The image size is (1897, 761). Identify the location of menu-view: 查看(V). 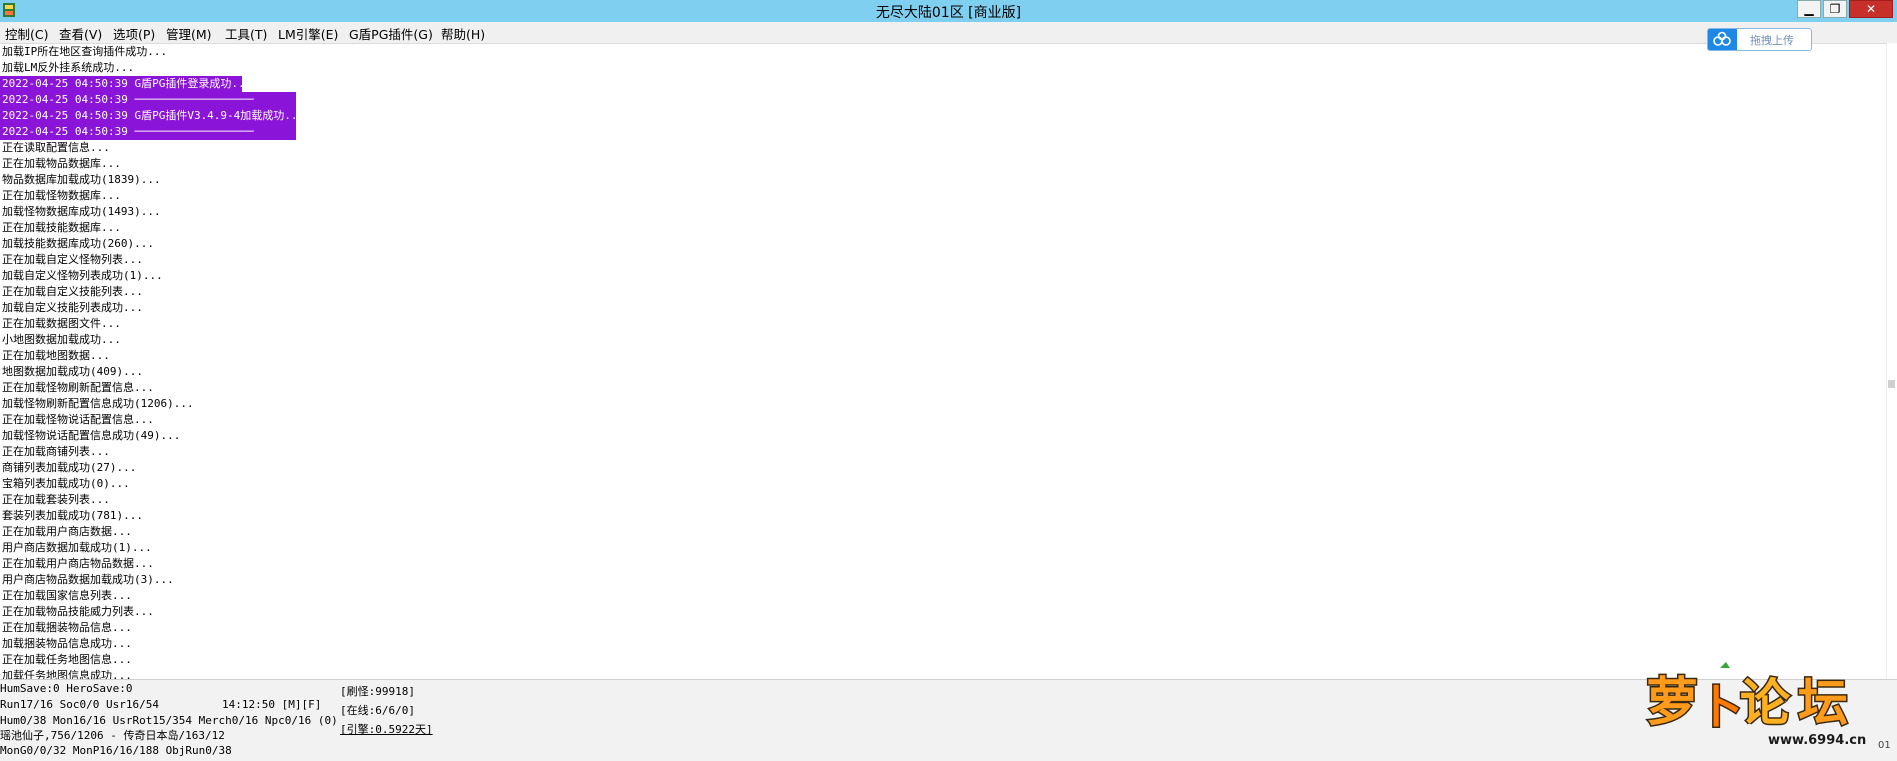
(80, 33).